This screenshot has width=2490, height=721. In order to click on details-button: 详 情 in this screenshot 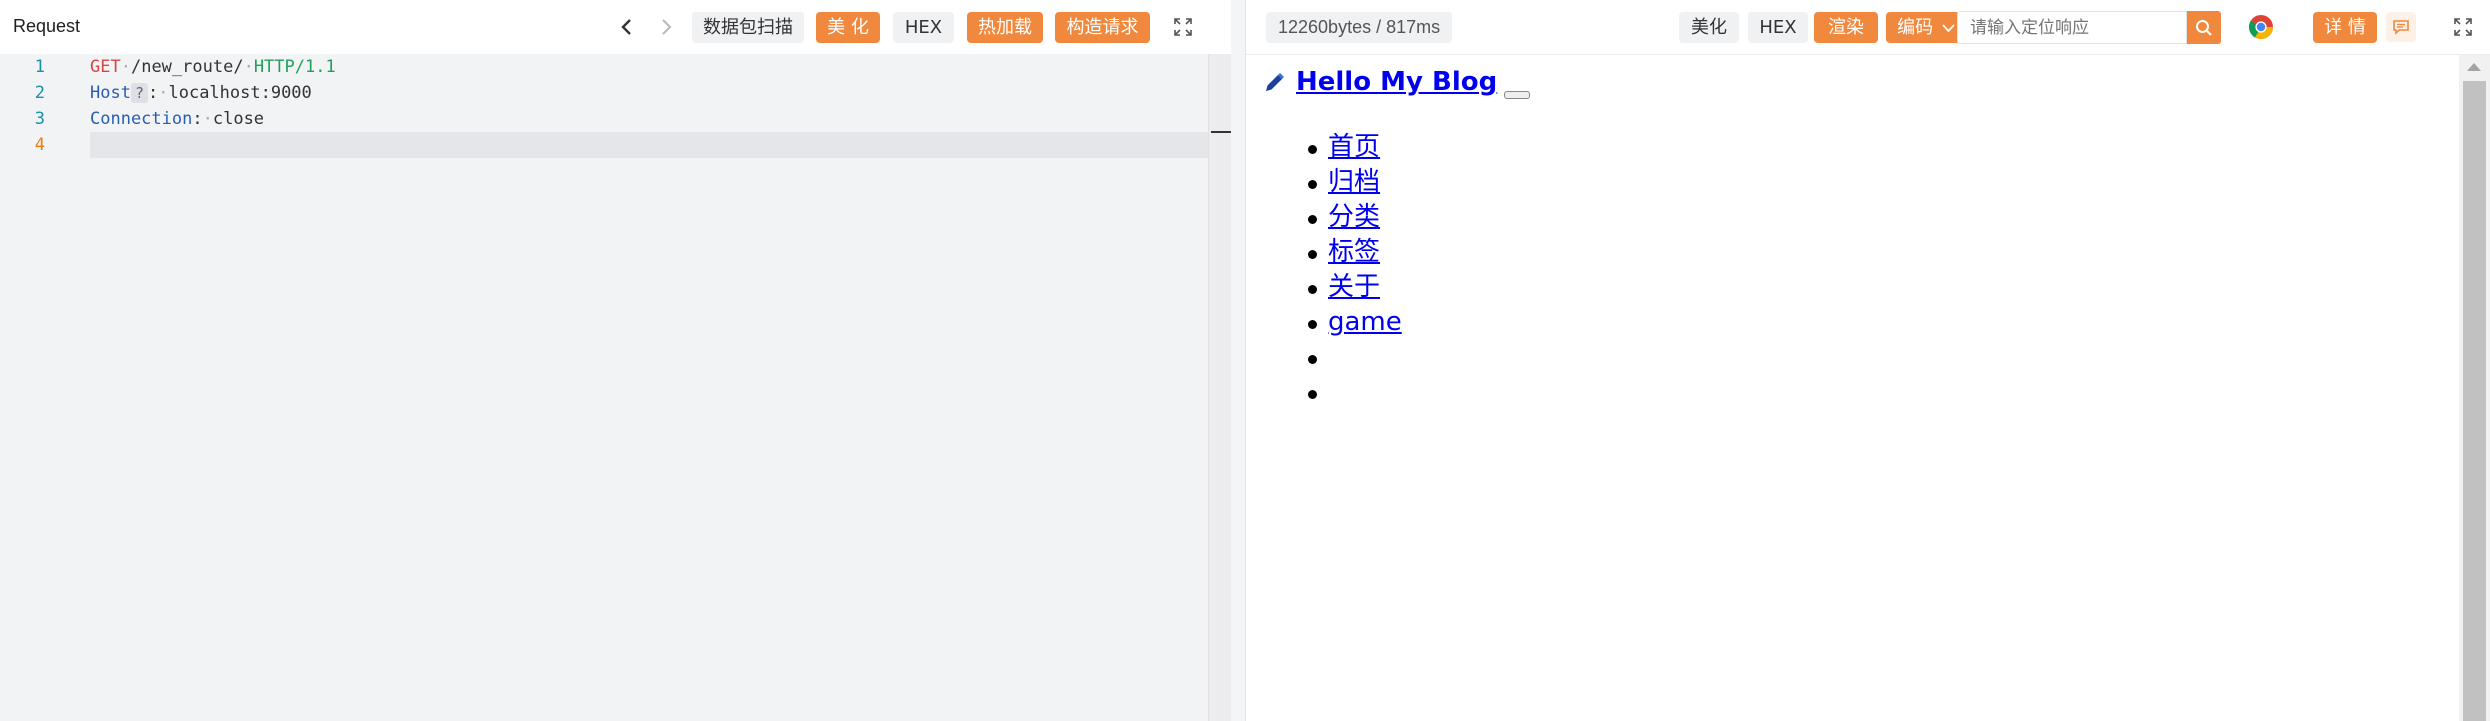, I will do `click(2345, 27)`.